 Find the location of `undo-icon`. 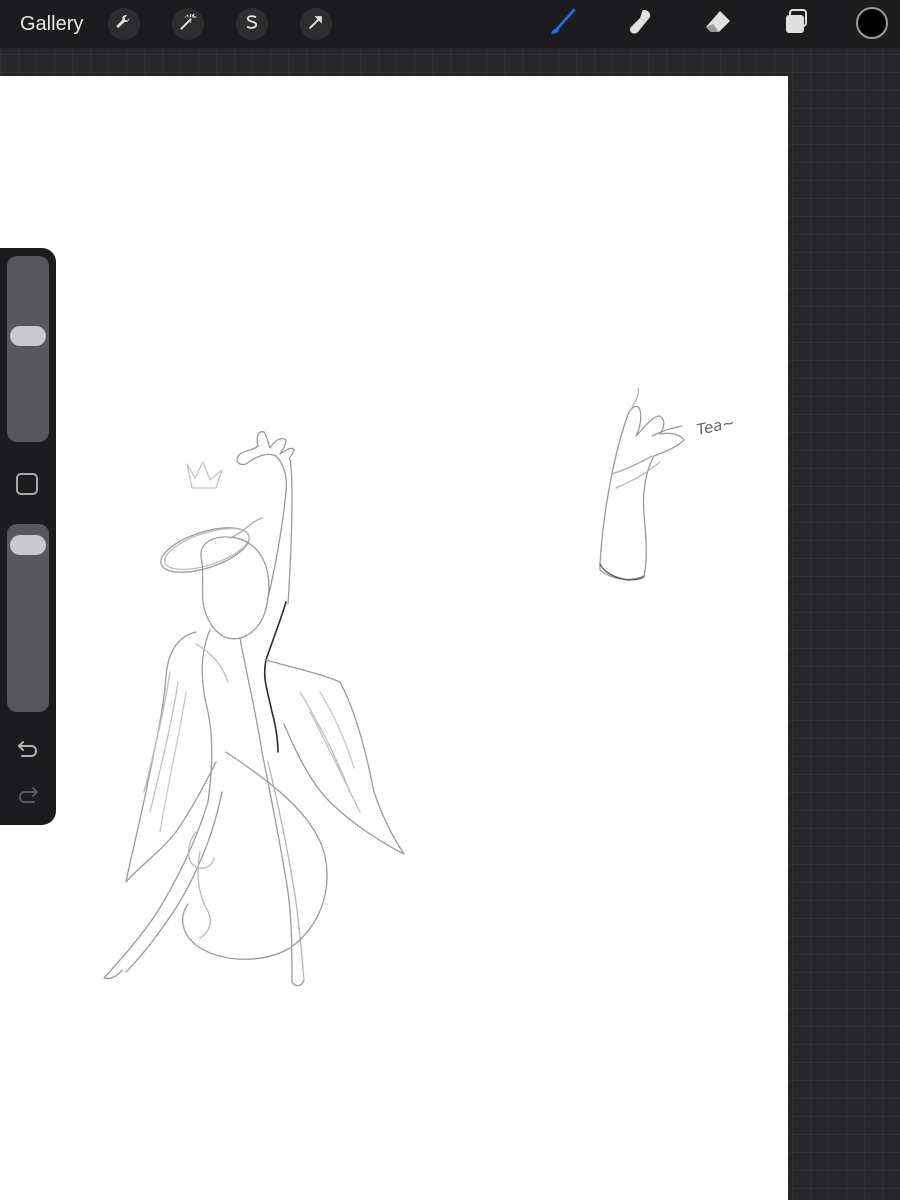

undo-icon is located at coordinates (28, 750).